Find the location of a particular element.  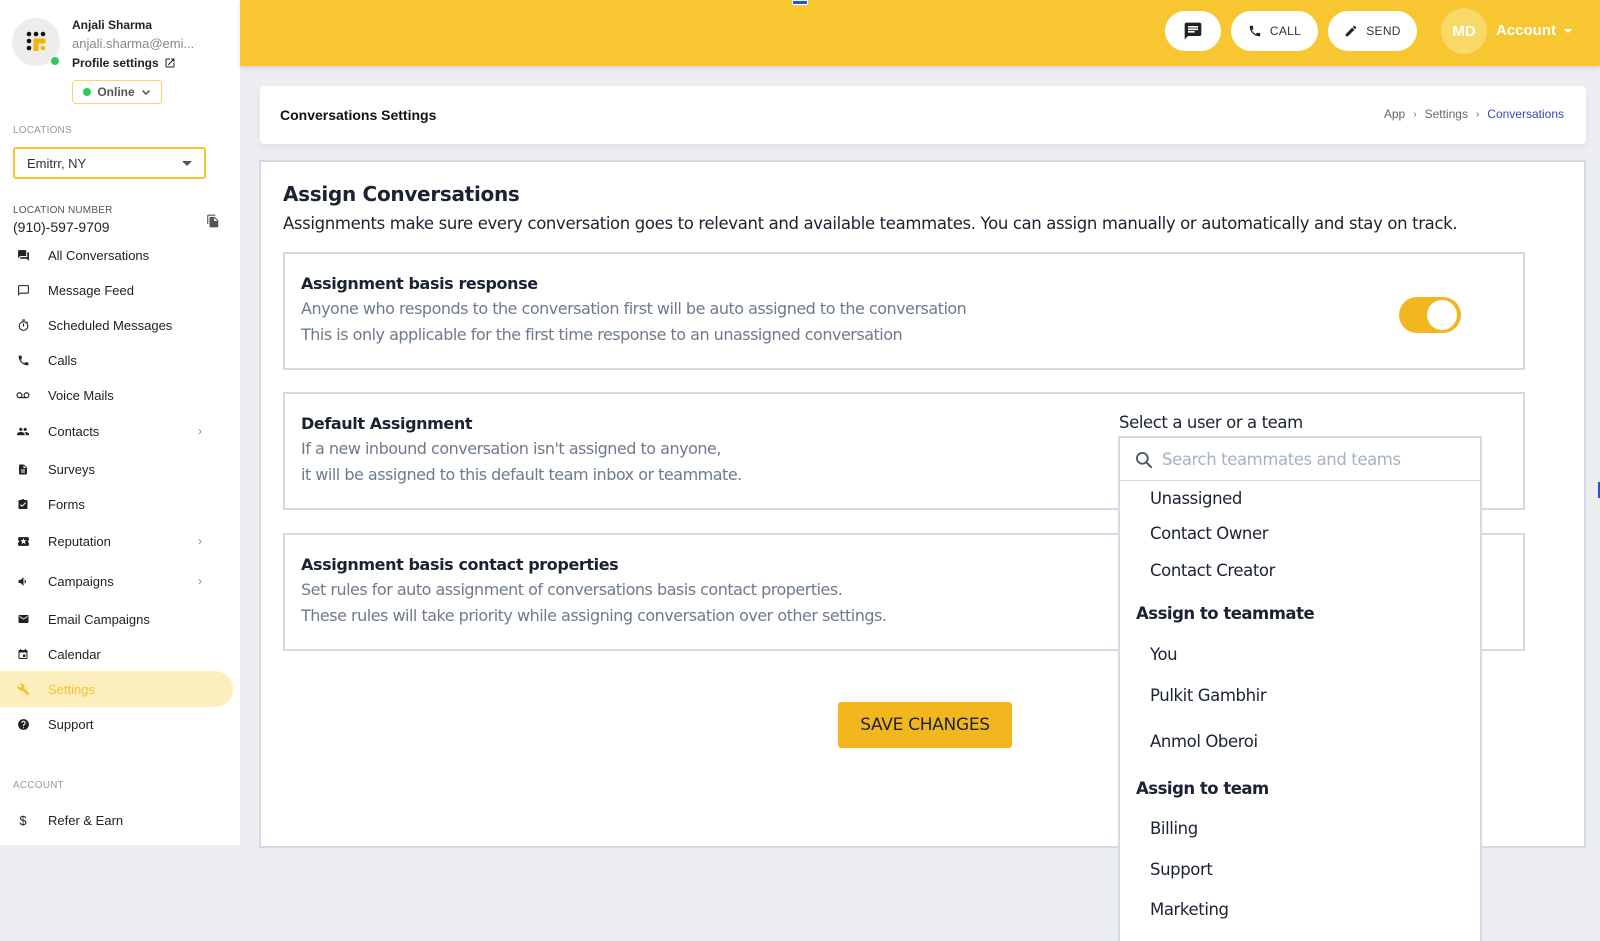

profile-name: Anjali Sharma is located at coordinates (112, 25).